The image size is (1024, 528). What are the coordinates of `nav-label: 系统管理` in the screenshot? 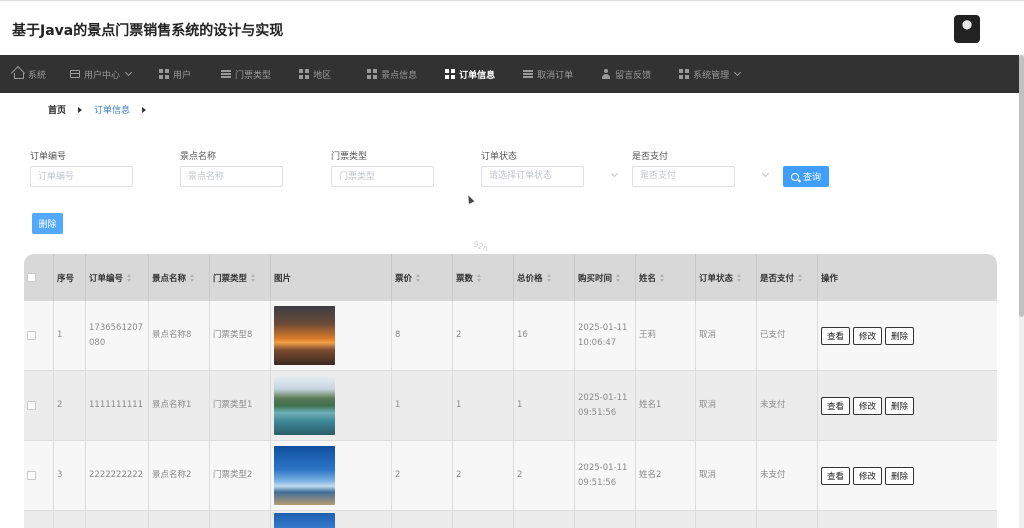 It's located at (711, 75).